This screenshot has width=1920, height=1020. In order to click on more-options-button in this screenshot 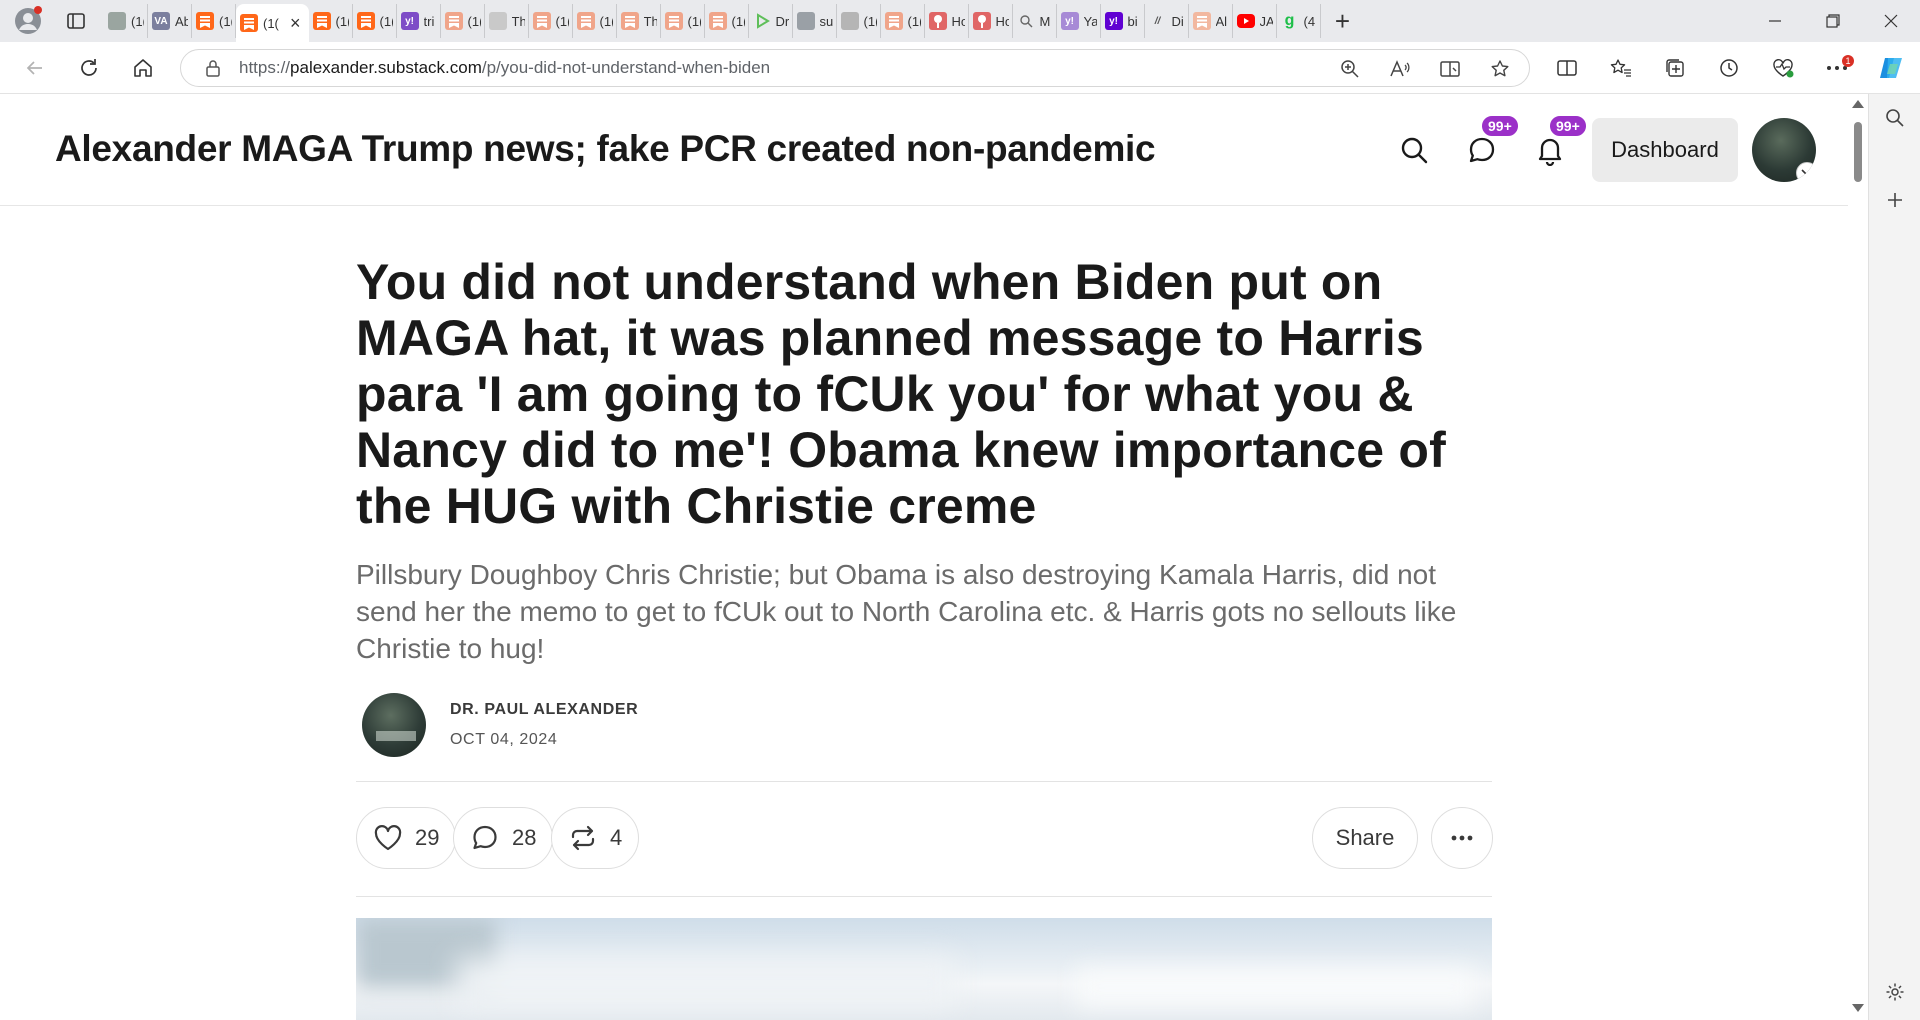, I will do `click(1462, 838)`.